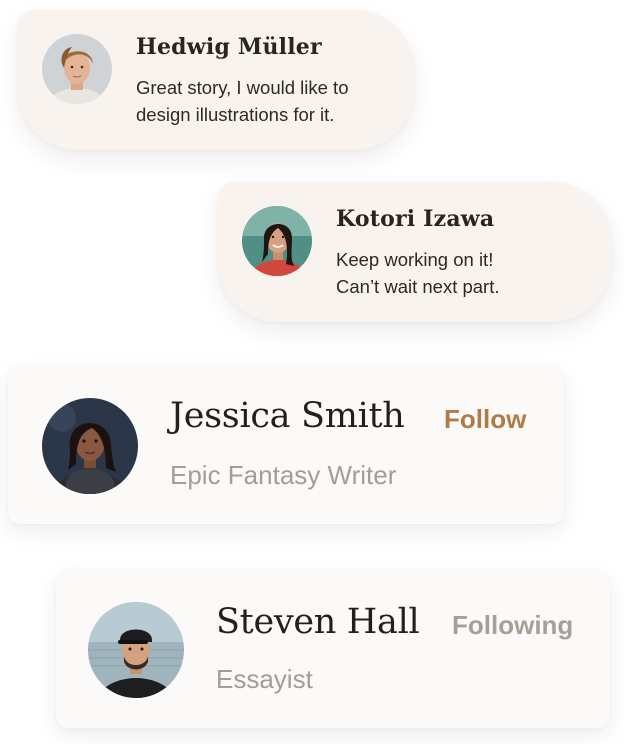  Describe the element at coordinates (235, 114) in the screenshot. I see `comment-text-line: design illustrations for it.` at that location.